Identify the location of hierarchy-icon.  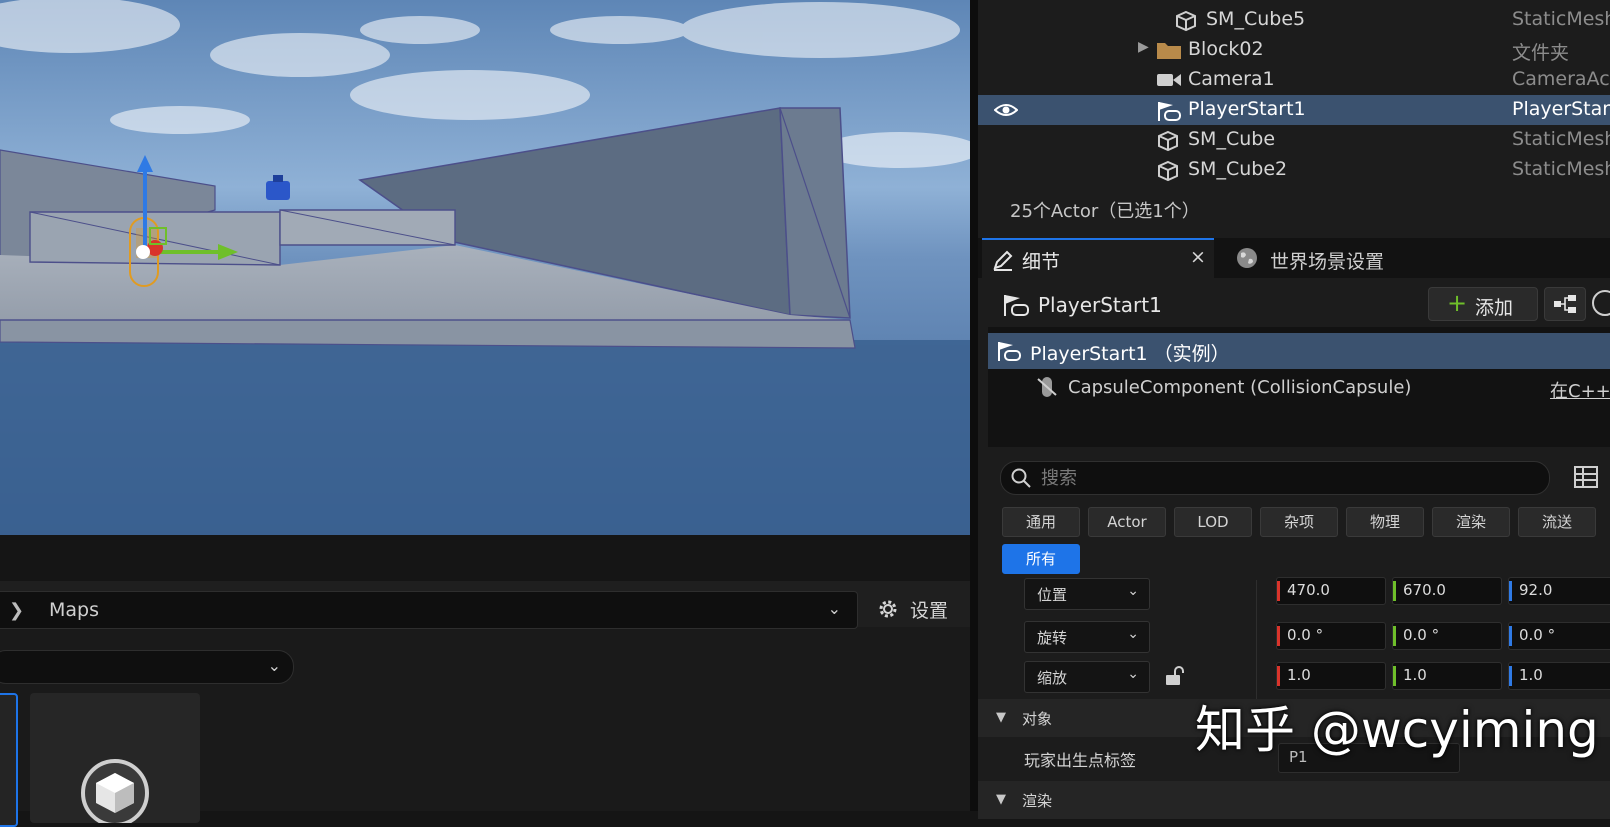
(1565, 304).